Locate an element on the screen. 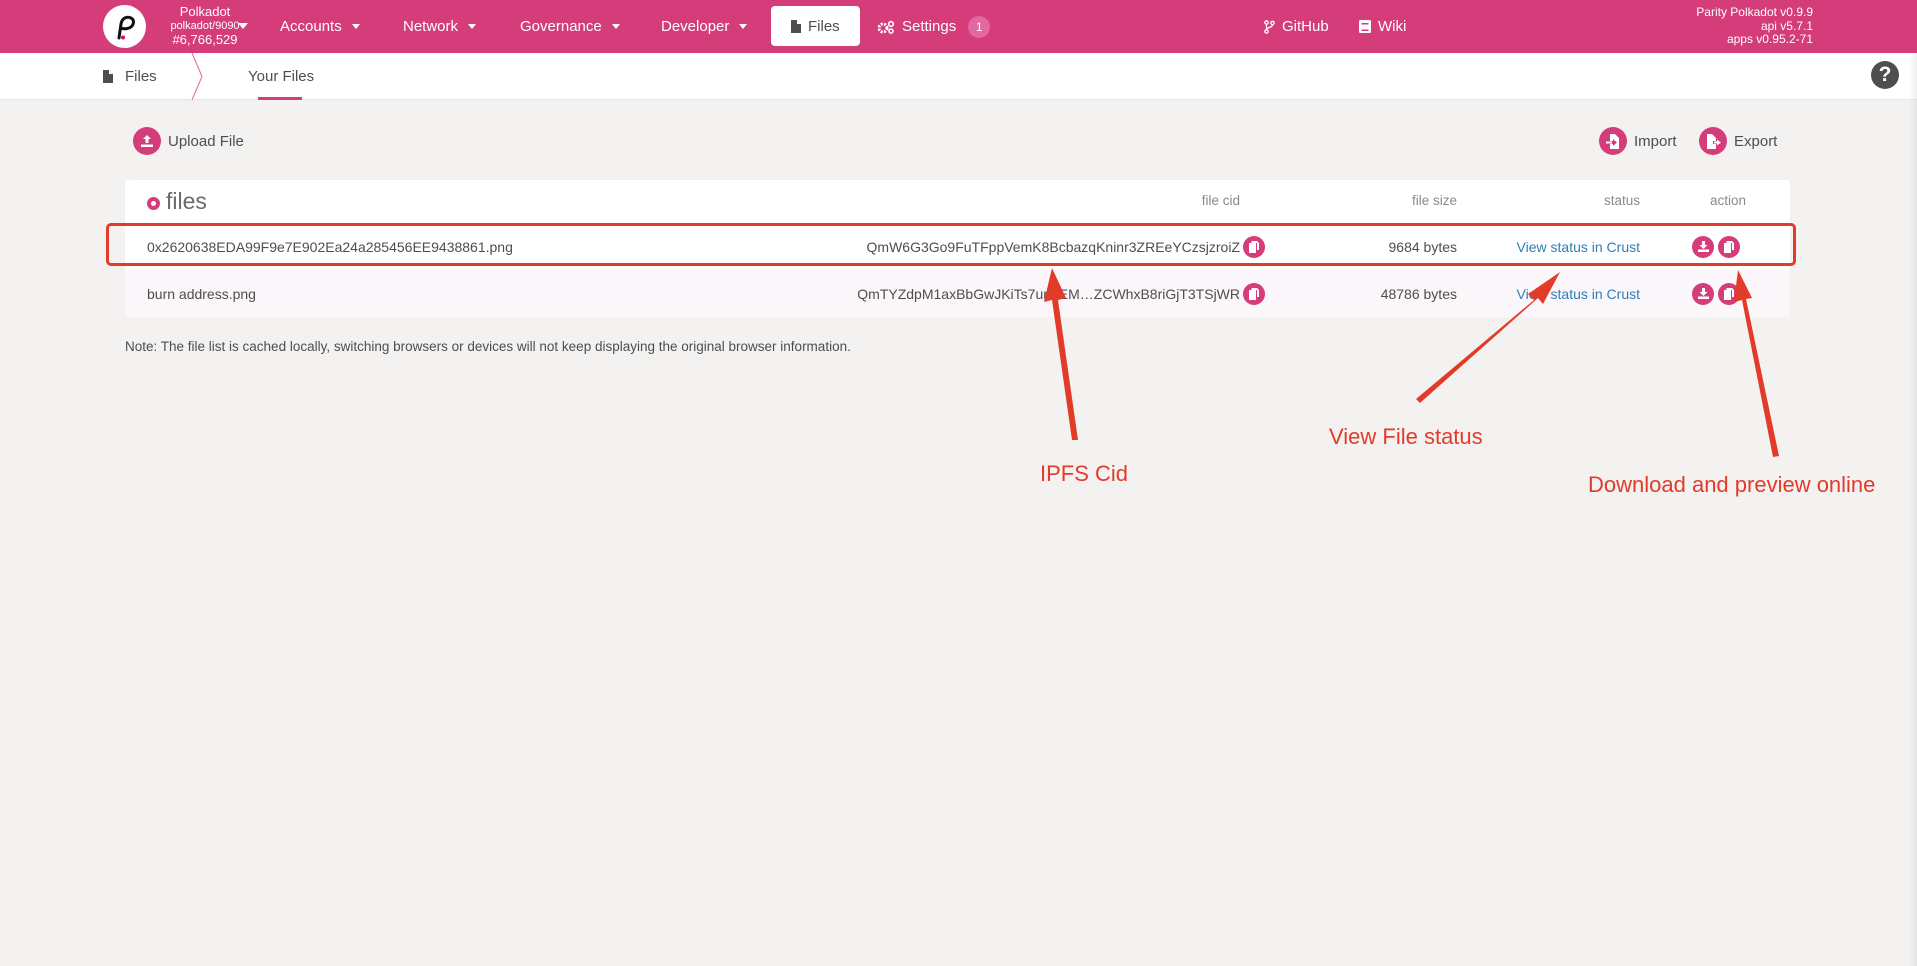  export-button: Export is located at coordinates (1738, 141).